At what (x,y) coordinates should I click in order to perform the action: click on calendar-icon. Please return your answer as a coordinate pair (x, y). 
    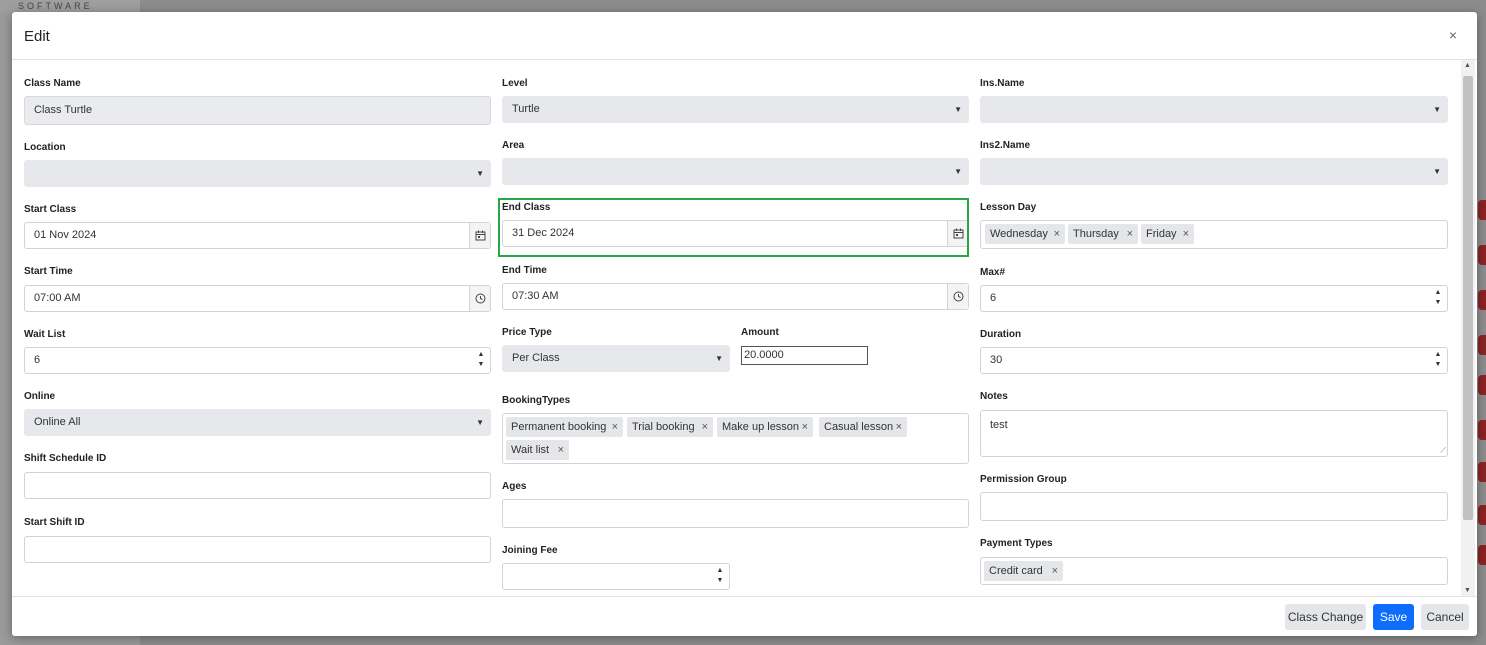
    Looking at the image, I should click on (479, 235).